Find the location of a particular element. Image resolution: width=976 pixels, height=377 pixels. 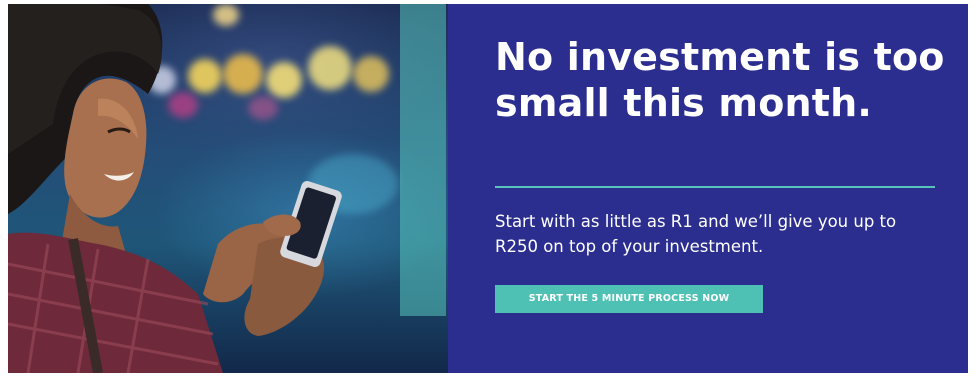

headline: No investment is too small this month. is located at coordinates (720, 80).